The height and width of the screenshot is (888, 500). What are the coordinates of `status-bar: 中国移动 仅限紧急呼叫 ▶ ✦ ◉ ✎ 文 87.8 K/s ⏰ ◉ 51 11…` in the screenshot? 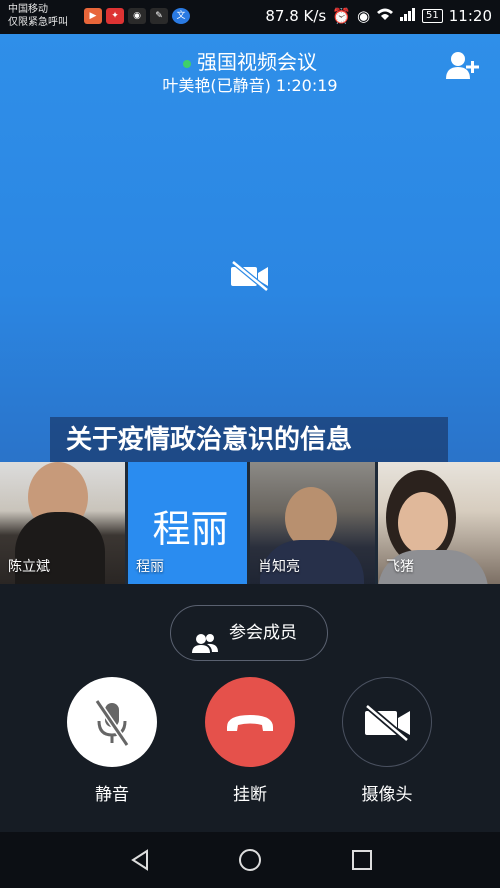 It's located at (250, 17).